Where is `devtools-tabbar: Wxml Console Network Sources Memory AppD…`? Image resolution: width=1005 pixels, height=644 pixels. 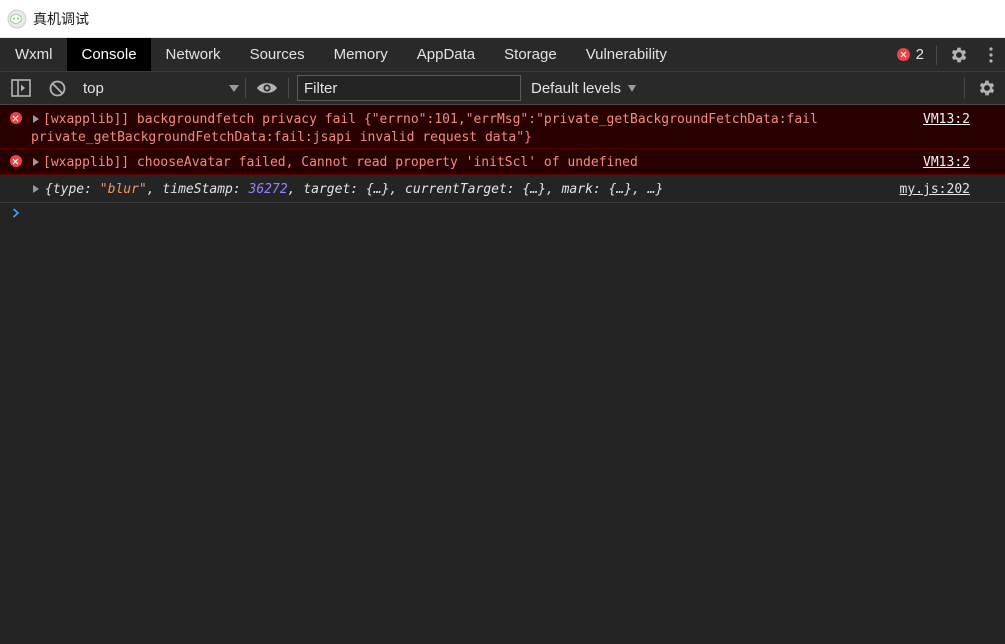 devtools-tabbar: Wxml Console Network Sources Memory AppD… is located at coordinates (502, 55).